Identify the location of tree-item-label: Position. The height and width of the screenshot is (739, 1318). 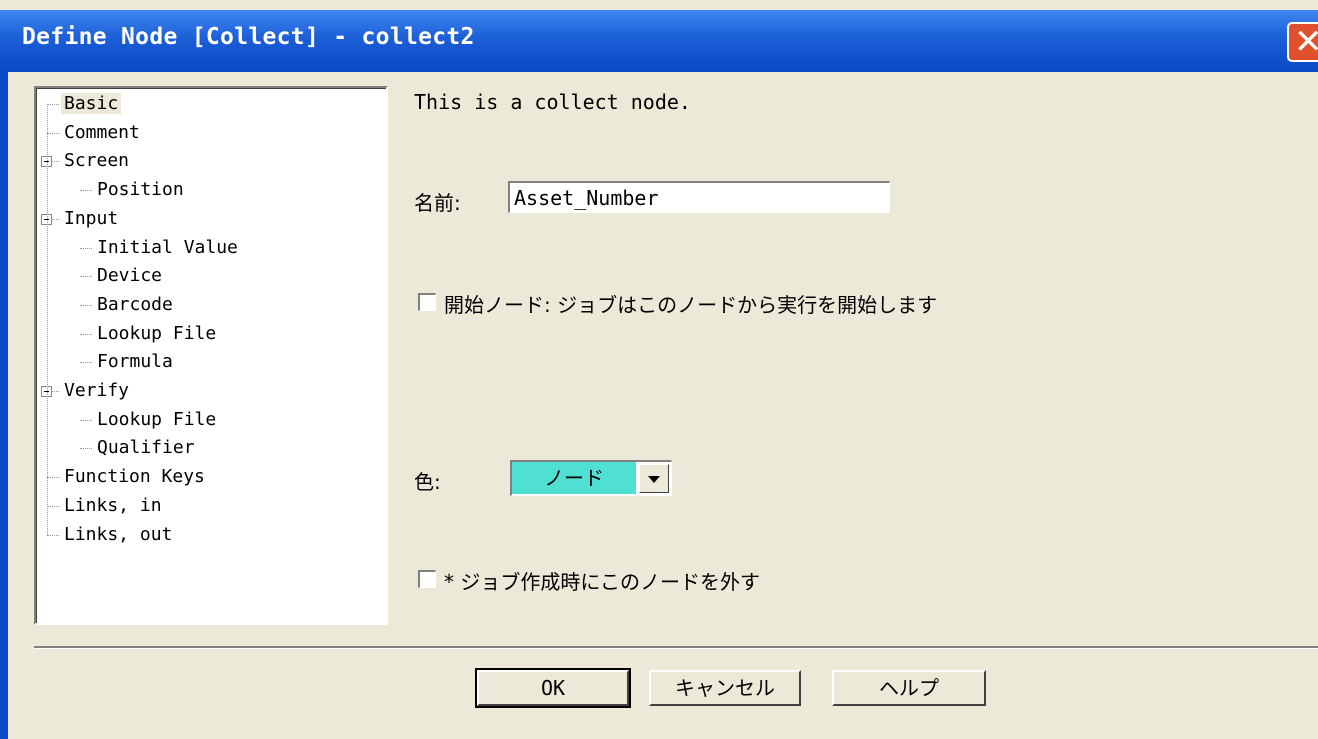
(140, 190).